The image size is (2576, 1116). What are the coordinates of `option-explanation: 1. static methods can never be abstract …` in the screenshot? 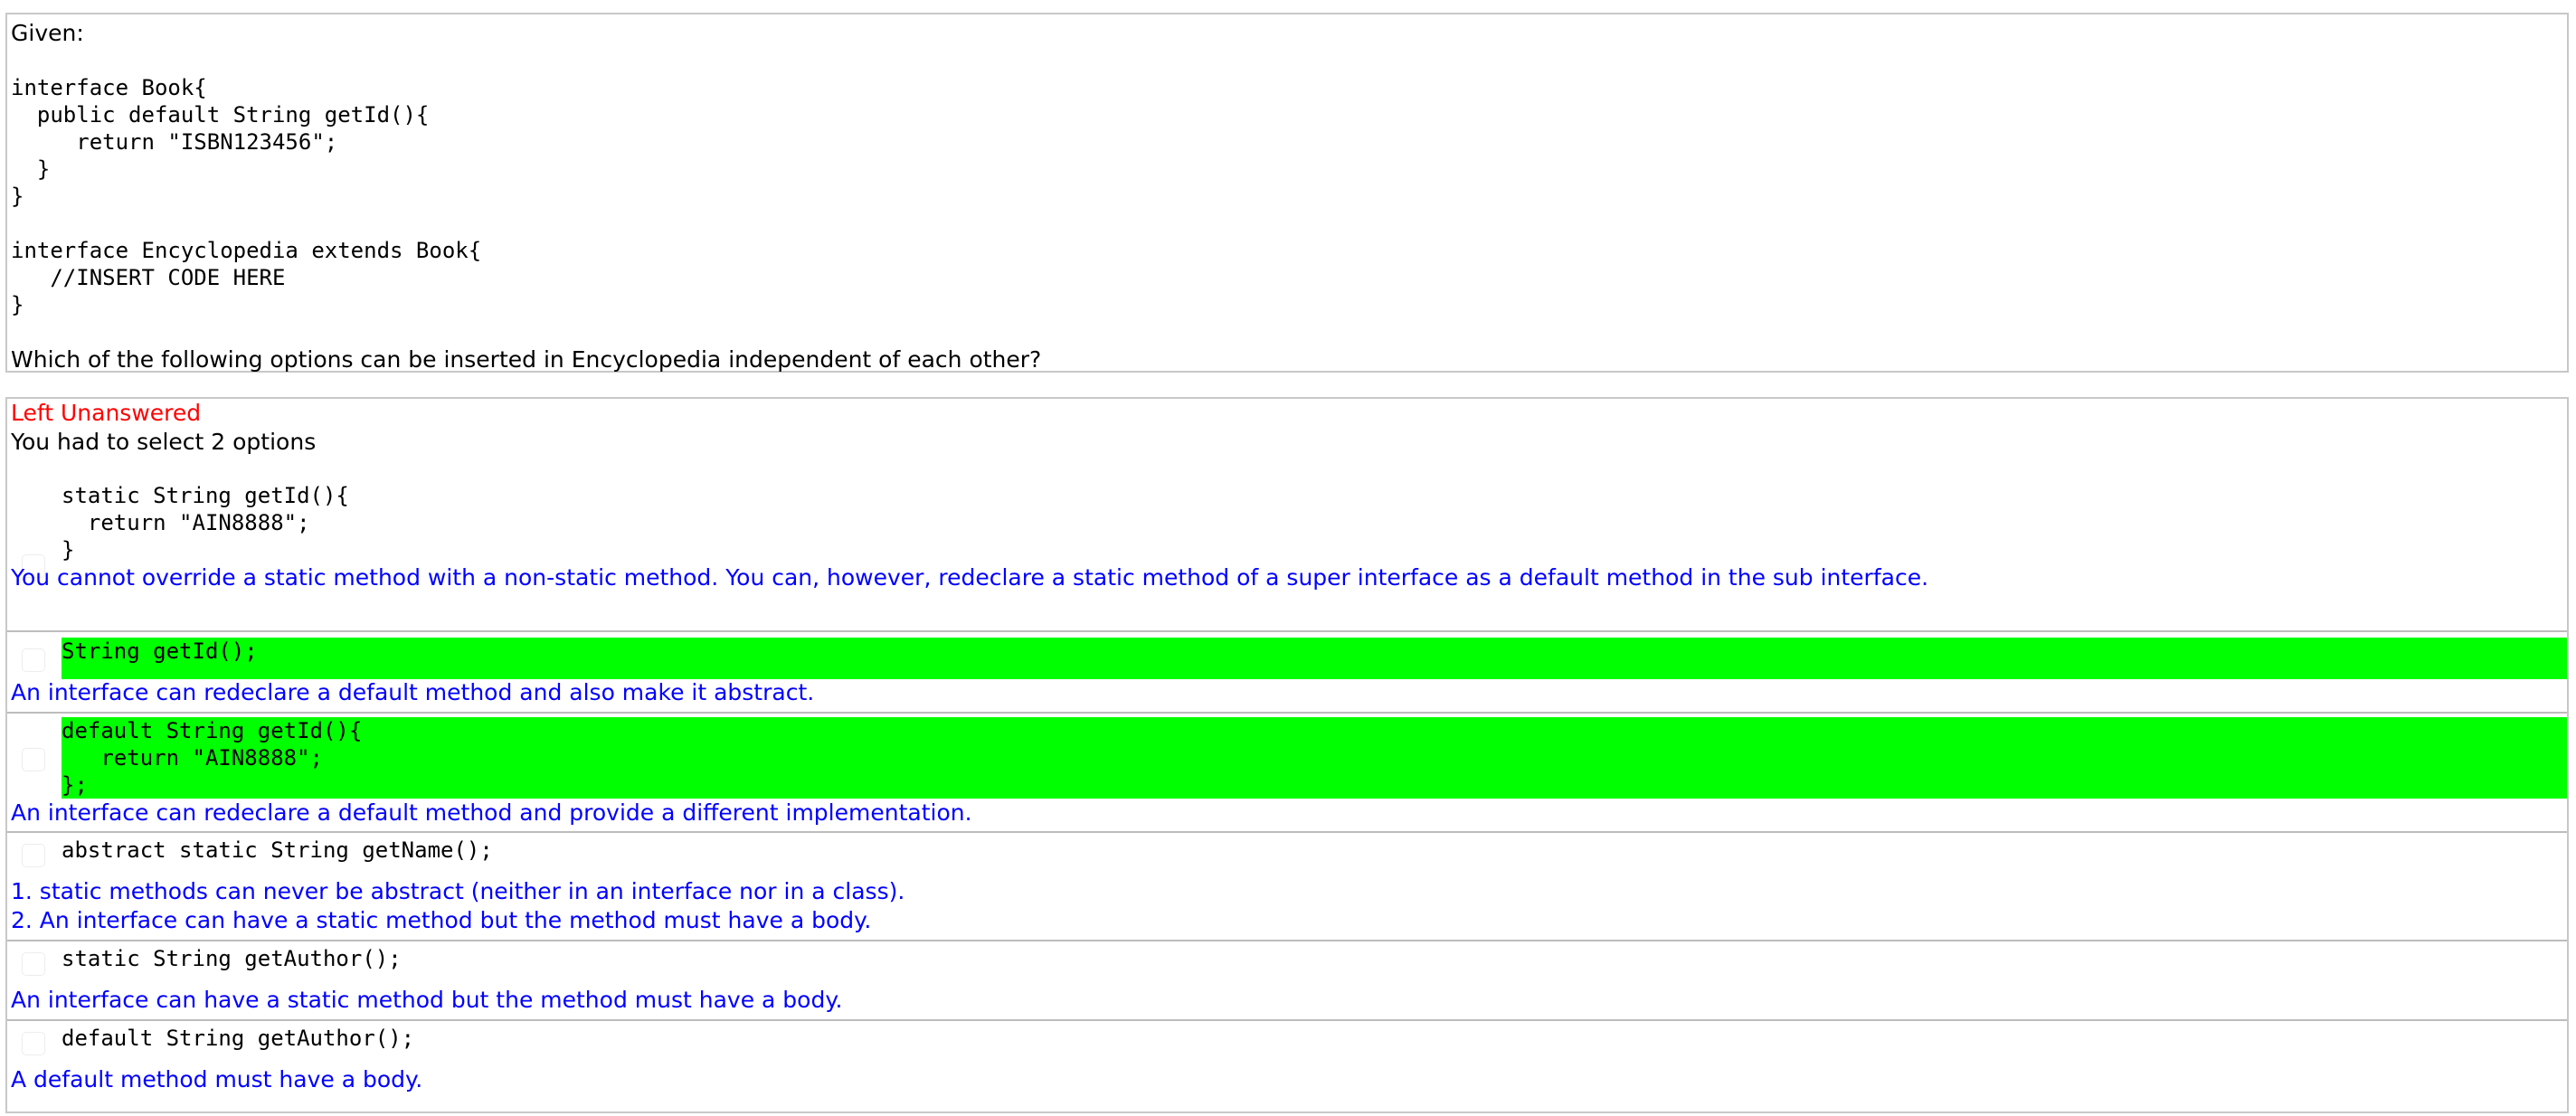 It's located at (458, 891).